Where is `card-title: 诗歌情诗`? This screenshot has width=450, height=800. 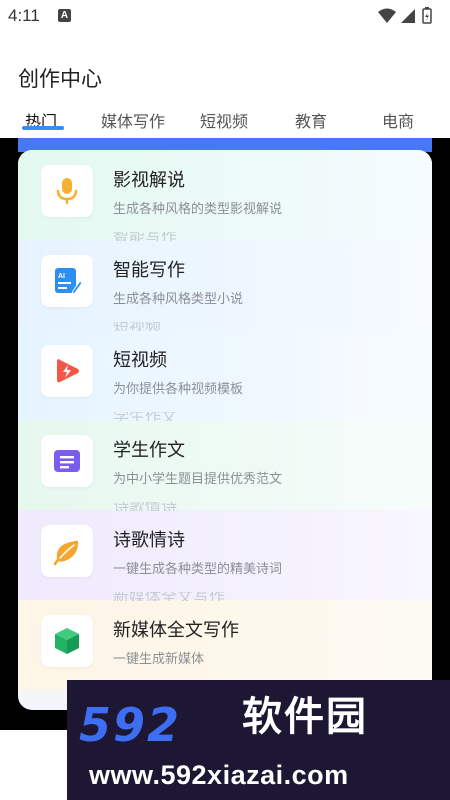
card-title: 诗歌情诗 is located at coordinates (149, 540).